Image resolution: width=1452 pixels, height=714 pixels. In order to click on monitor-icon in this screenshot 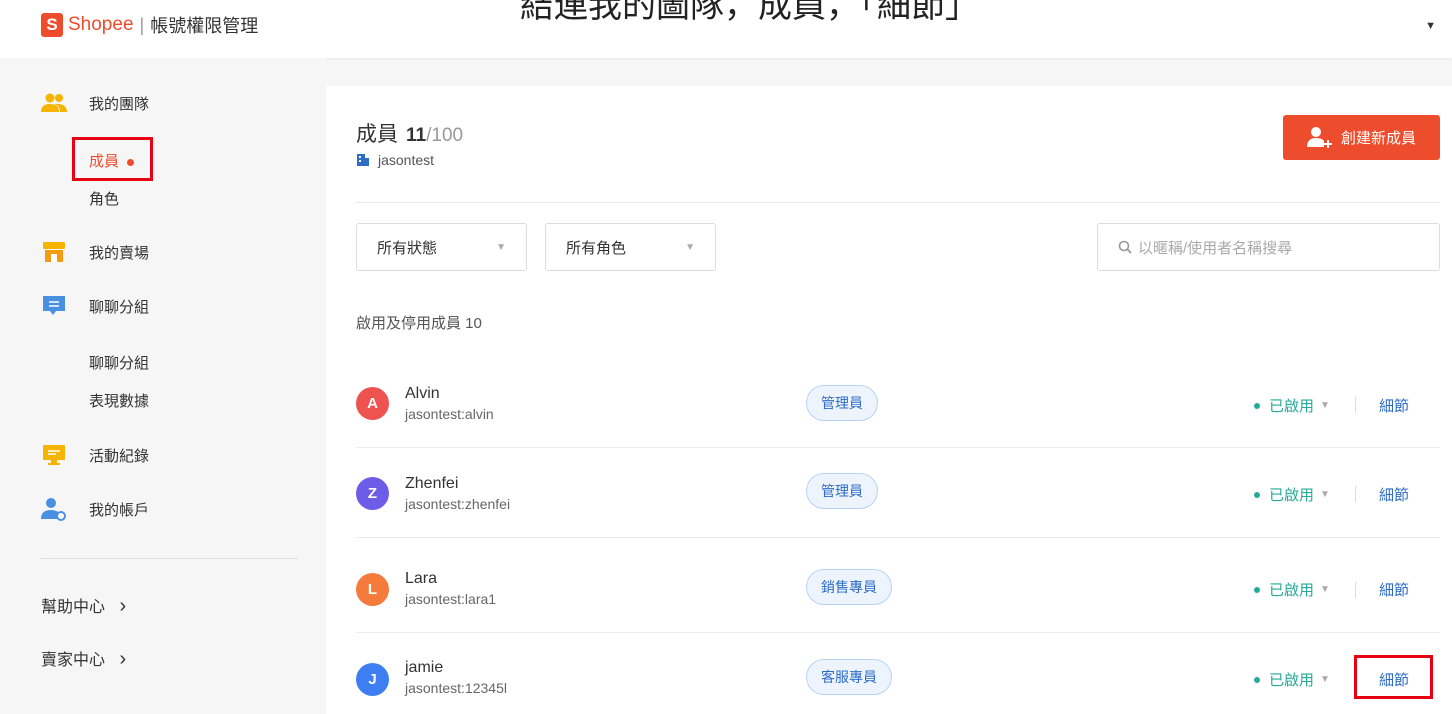, I will do `click(54, 455)`.